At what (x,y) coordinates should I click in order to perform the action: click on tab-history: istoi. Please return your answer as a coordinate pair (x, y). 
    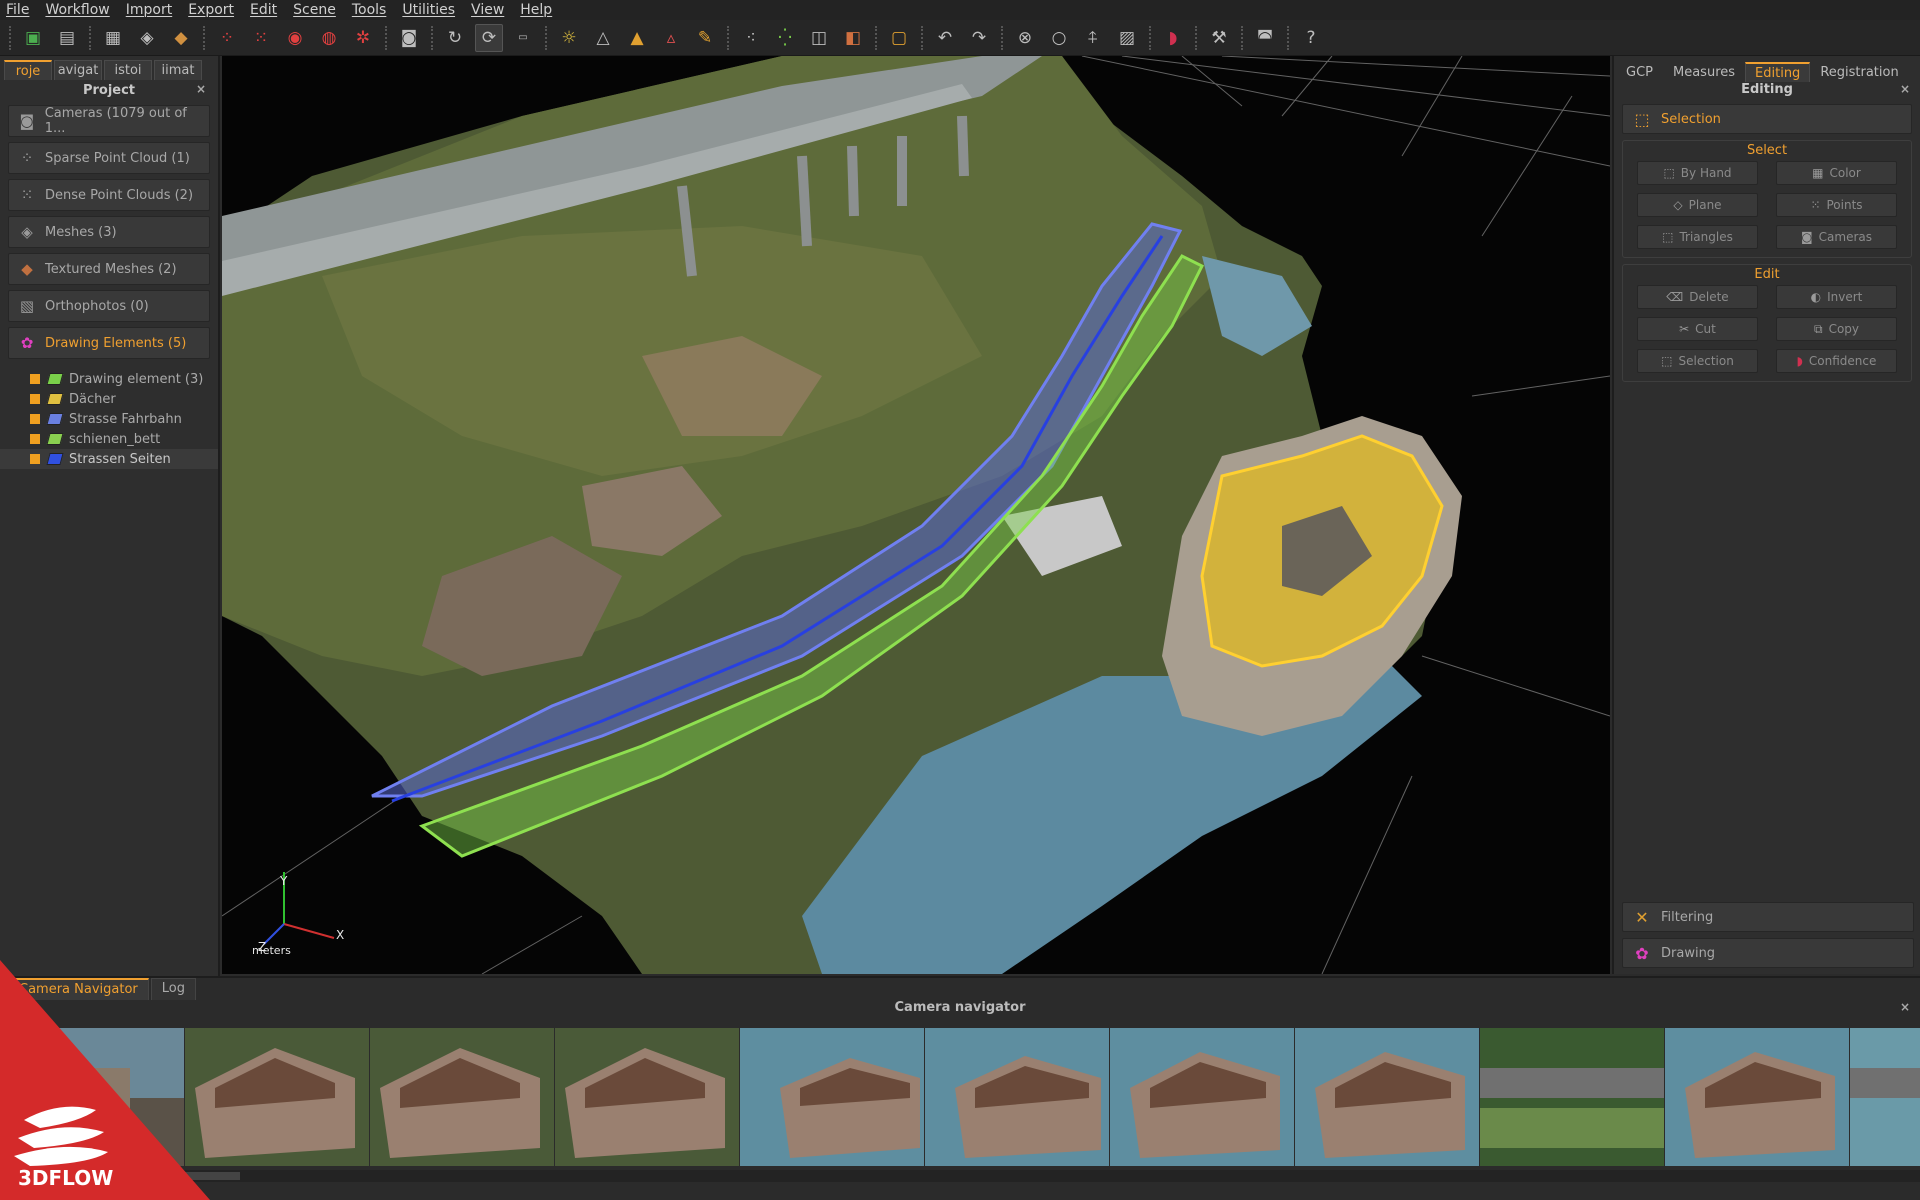
    Looking at the image, I should click on (128, 70).